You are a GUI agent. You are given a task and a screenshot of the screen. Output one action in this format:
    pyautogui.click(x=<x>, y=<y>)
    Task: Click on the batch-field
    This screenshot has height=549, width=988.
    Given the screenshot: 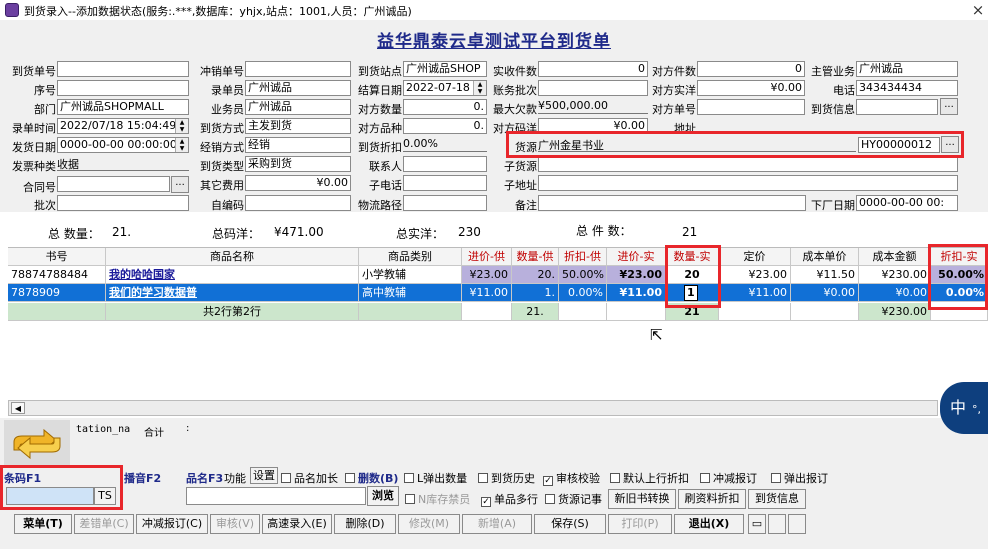 What is the action you would take?
    pyautogui.click(x=123, y=203)
    